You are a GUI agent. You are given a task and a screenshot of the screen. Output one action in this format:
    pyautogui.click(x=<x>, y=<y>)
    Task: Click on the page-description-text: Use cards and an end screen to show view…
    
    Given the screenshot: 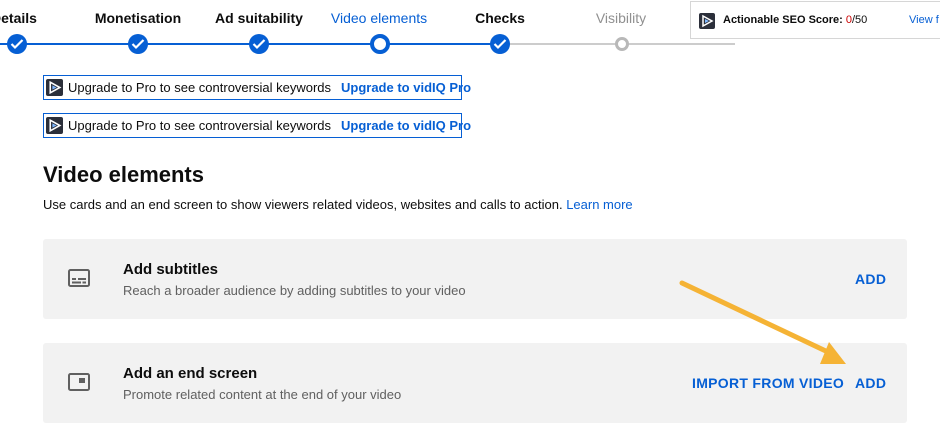 What is the action you would take?
    pyautogui.click(x=303, y=204)
    